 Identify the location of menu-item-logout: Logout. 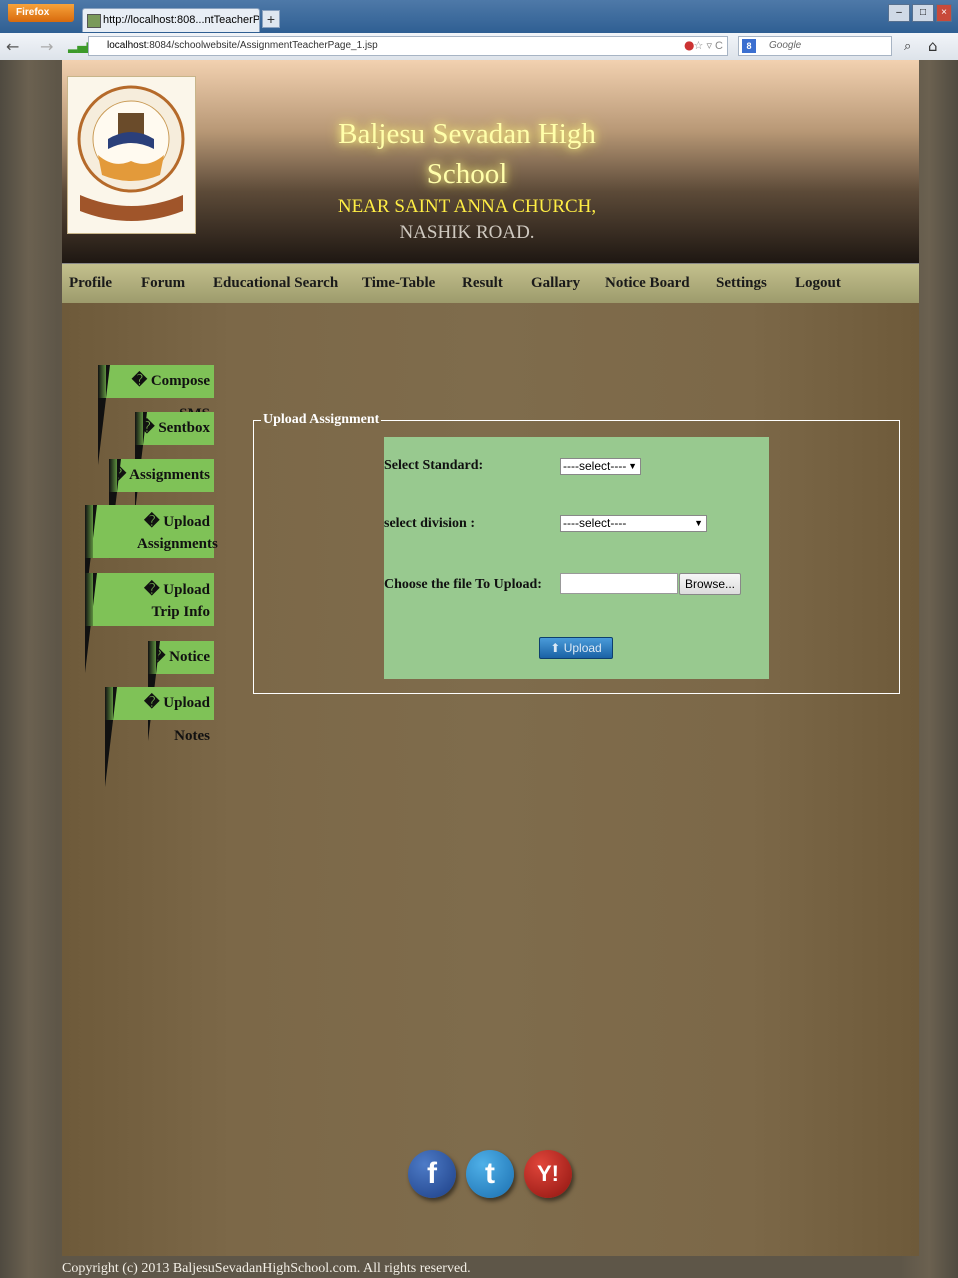
(818, 283).